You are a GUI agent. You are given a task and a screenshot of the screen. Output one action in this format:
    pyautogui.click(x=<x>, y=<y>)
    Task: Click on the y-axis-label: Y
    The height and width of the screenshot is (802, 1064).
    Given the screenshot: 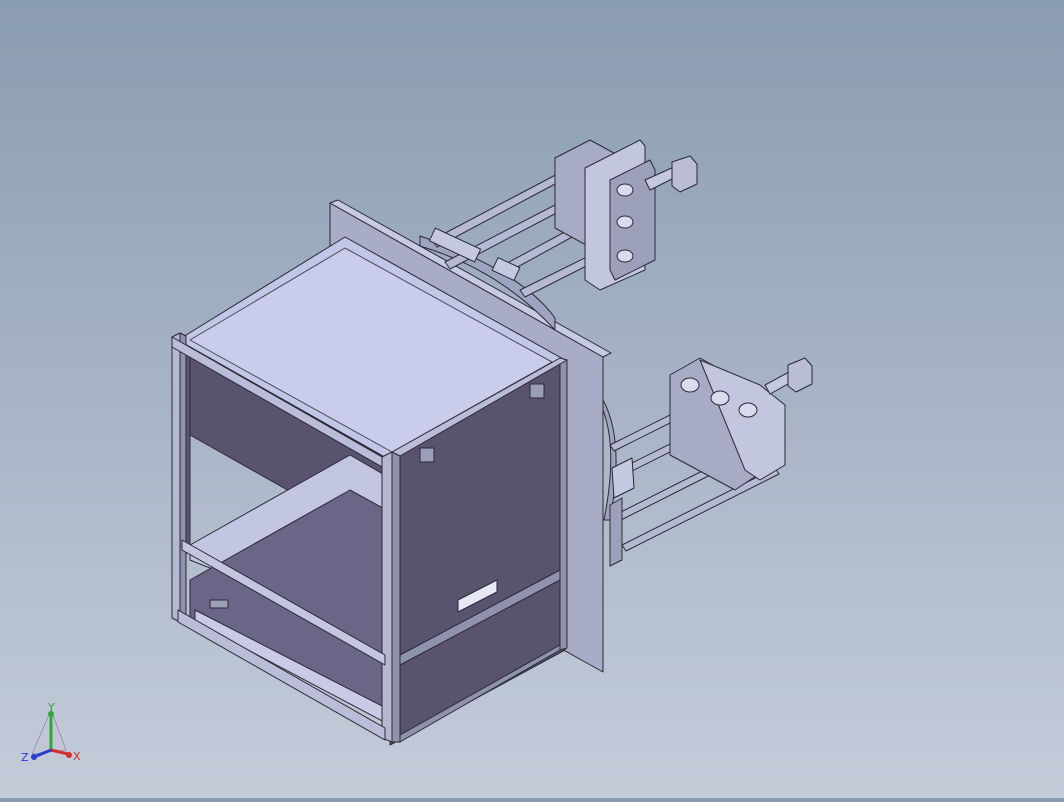 What is the action you would take?
    pyautogui.click(x=51, y=708)
    